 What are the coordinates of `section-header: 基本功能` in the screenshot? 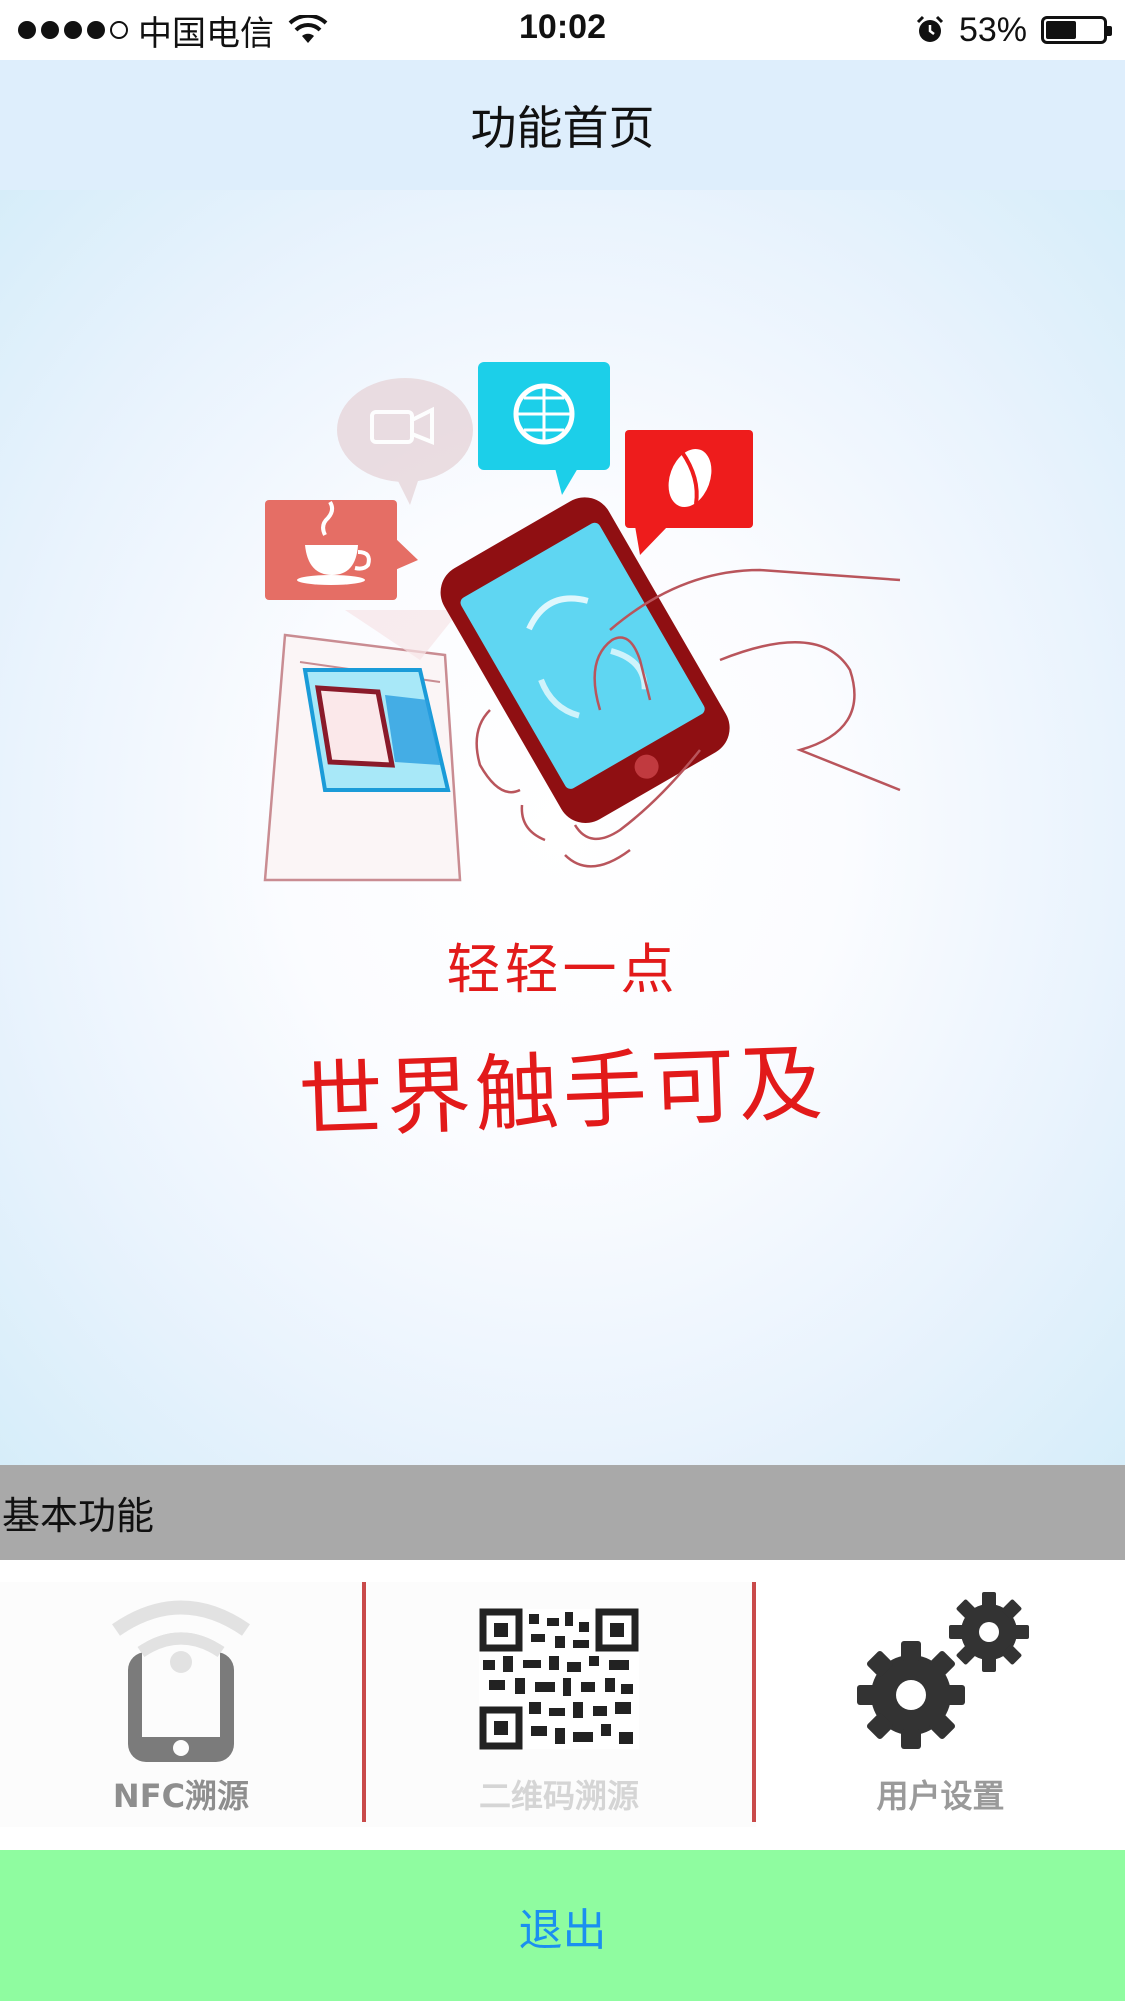 It's located at (562, 1512).